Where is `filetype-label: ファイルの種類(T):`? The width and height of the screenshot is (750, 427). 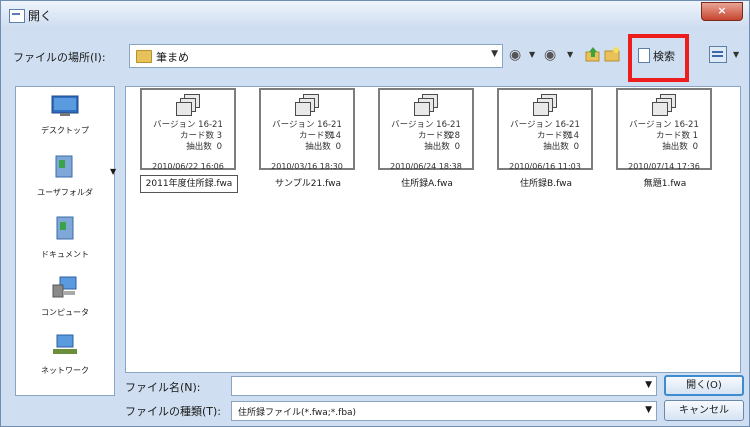 filetype-label: ファイルの種類(T): is located at coordinates (173, 411).